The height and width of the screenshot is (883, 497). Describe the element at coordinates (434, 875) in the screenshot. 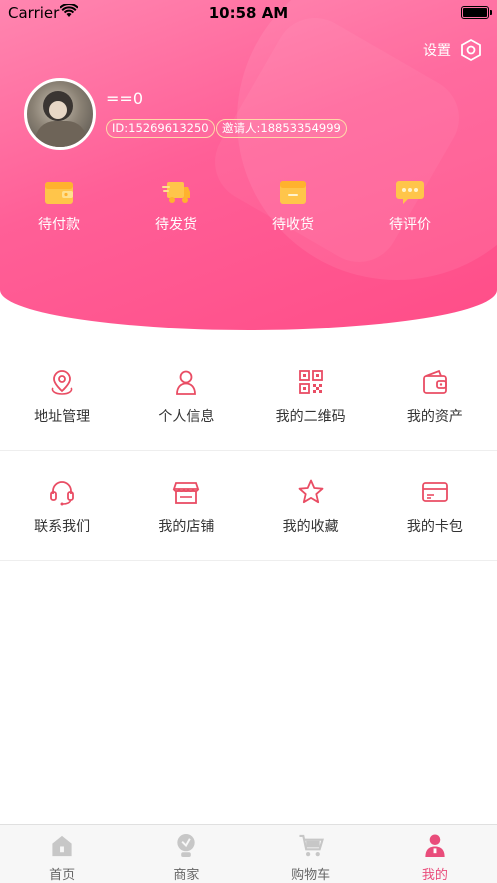

I see `tab-label: 我的` at that location.